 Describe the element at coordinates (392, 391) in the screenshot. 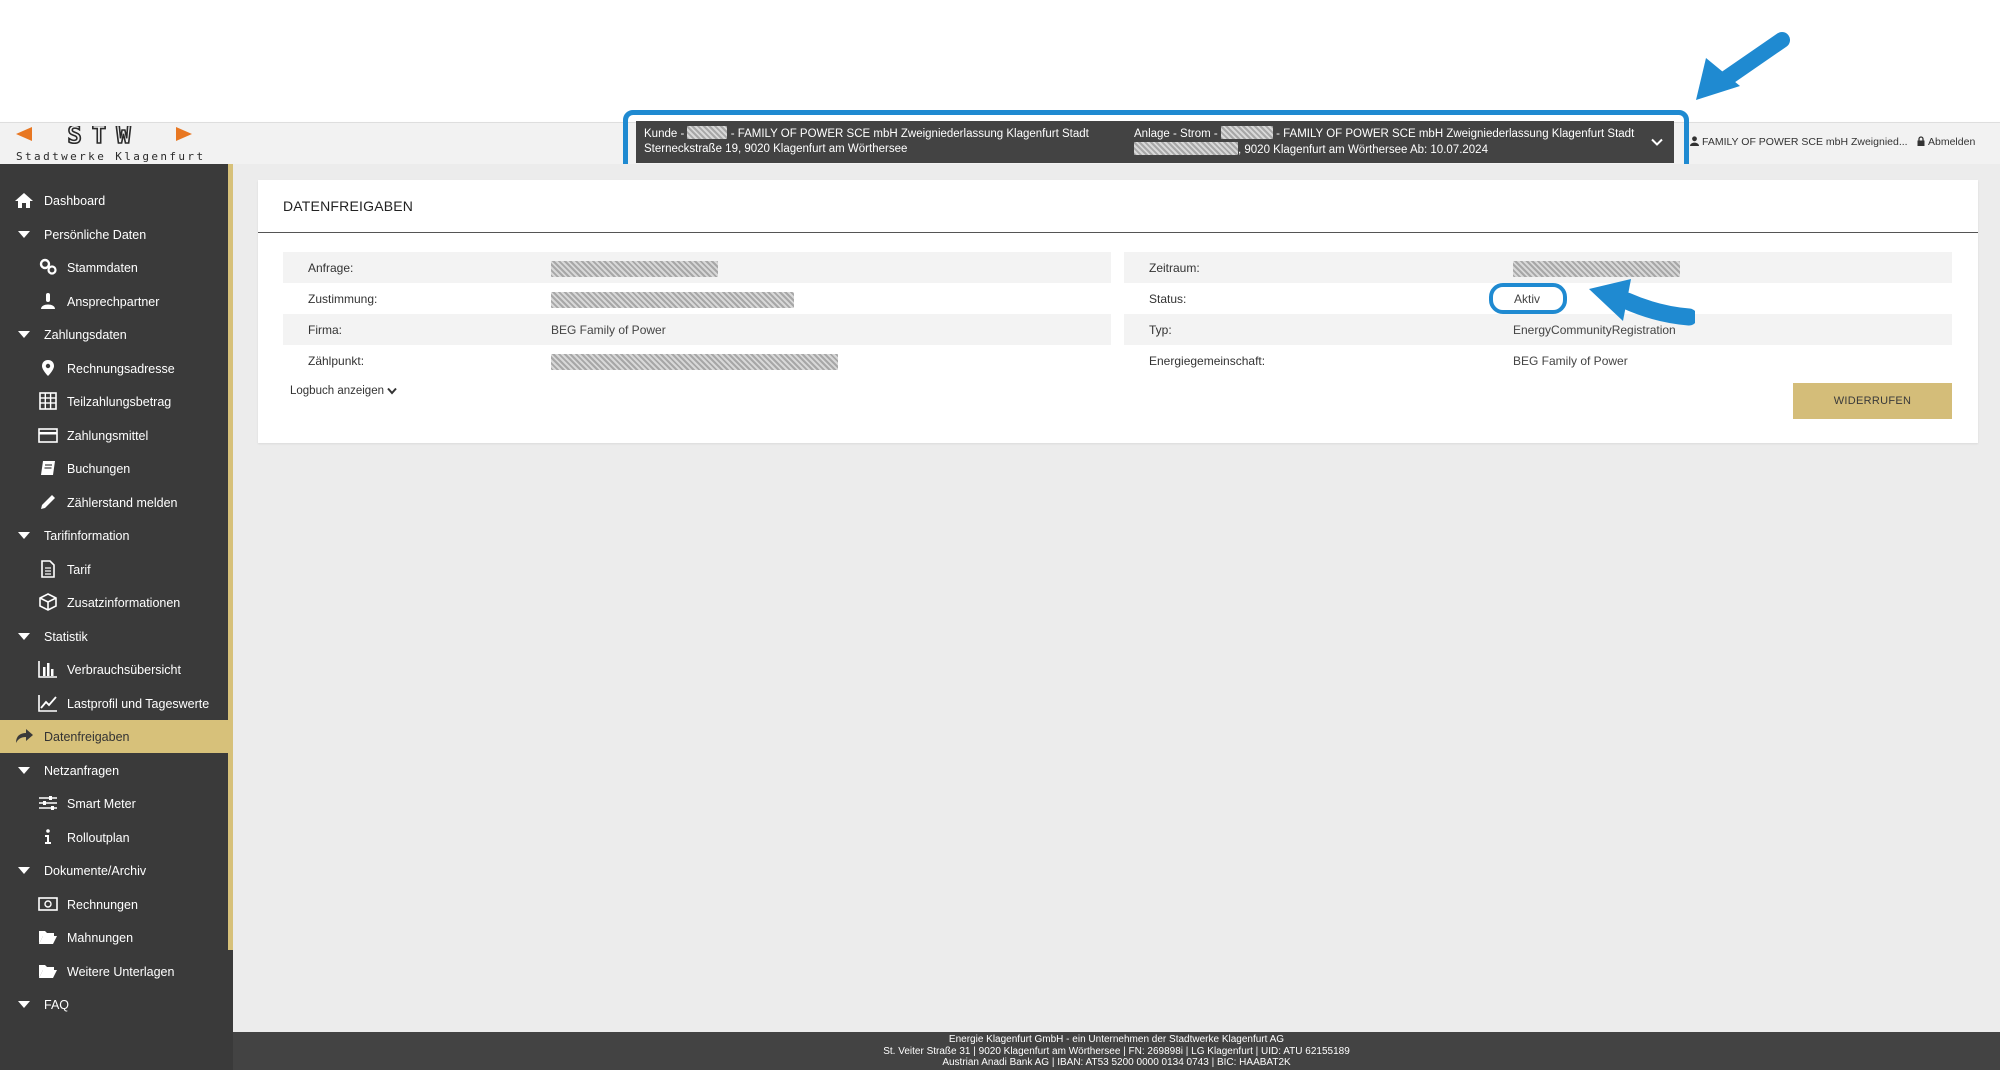

I see `chevron-down-icon` at that location.